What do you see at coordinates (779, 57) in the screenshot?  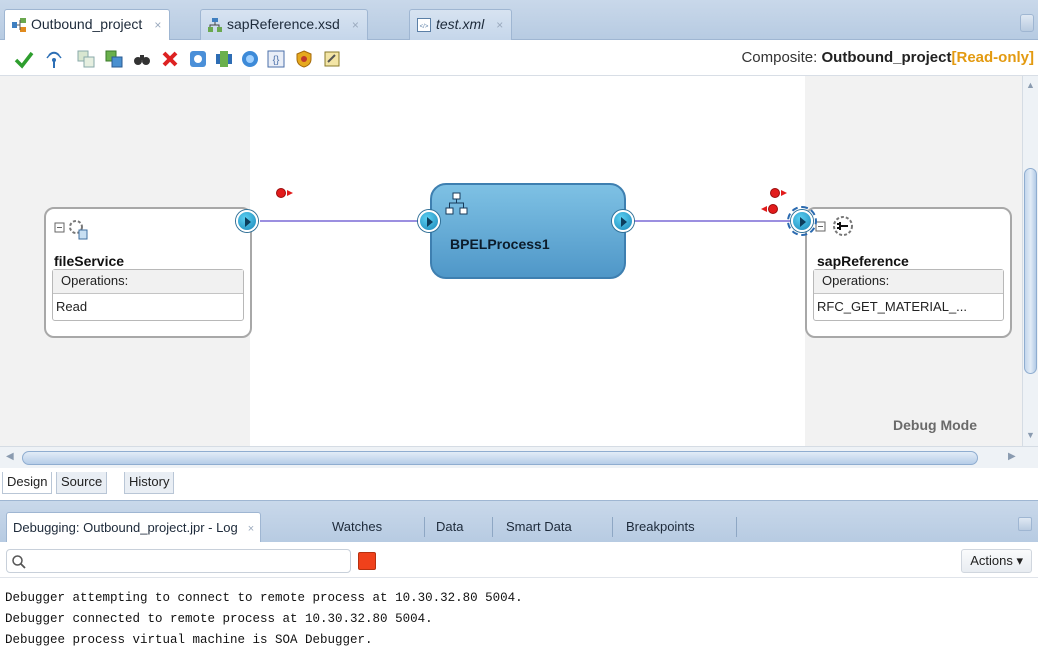 I see `composite-label: Composite:` at bounding box center [779, 57].